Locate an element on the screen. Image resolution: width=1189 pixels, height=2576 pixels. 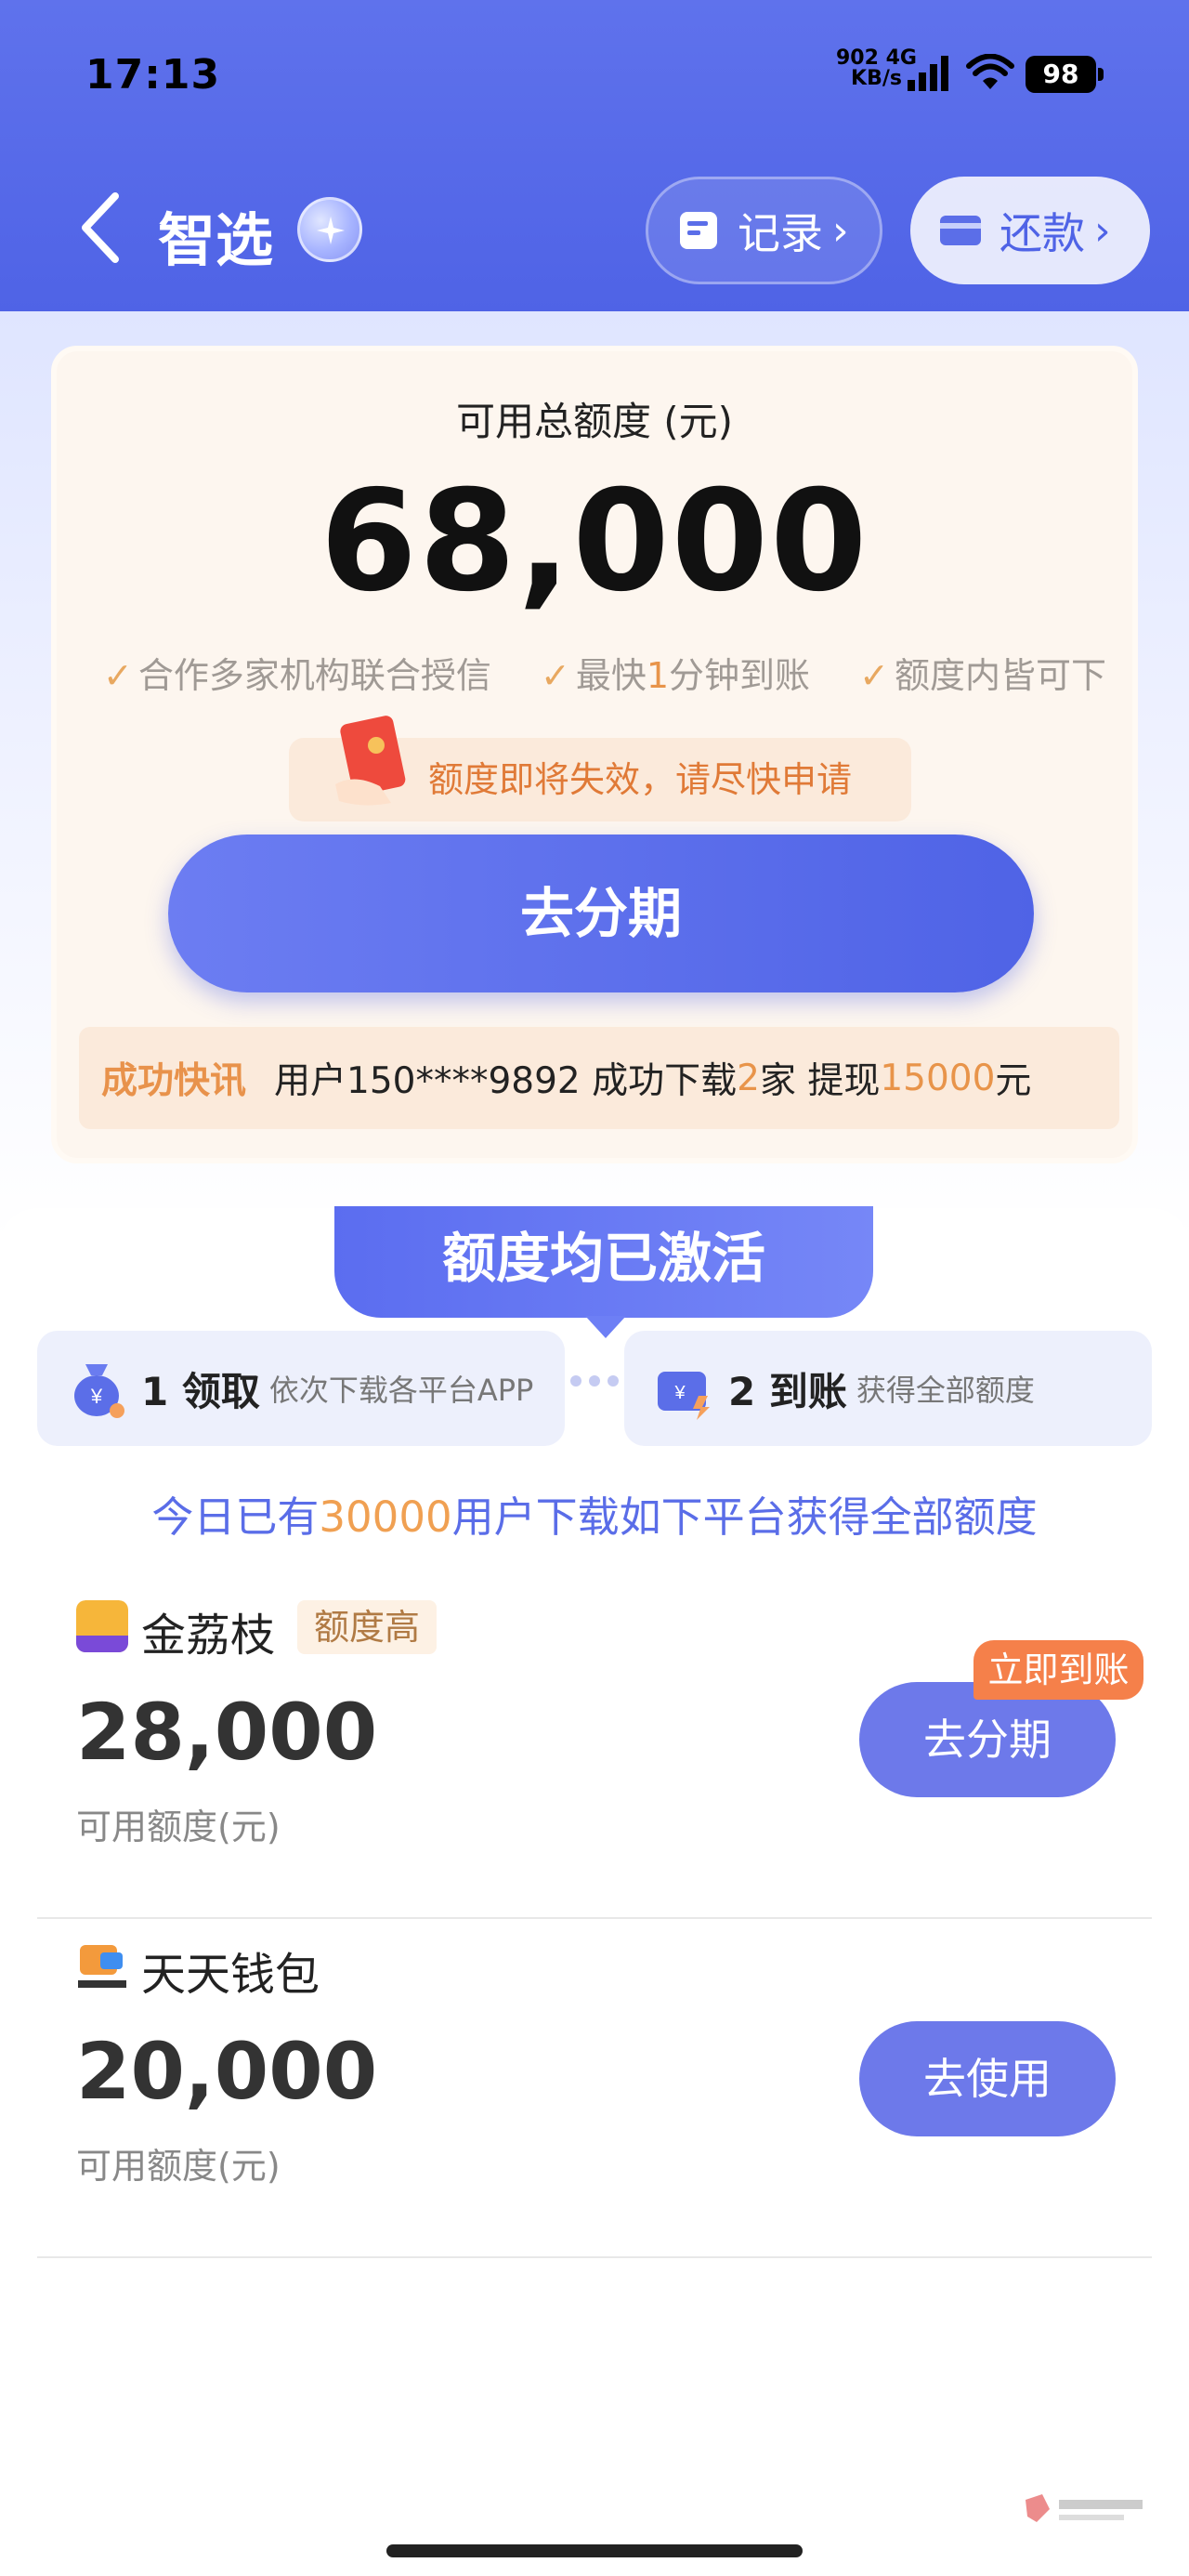
tiantian-wallet-logo-icon is located at coordinates (102, 1966).